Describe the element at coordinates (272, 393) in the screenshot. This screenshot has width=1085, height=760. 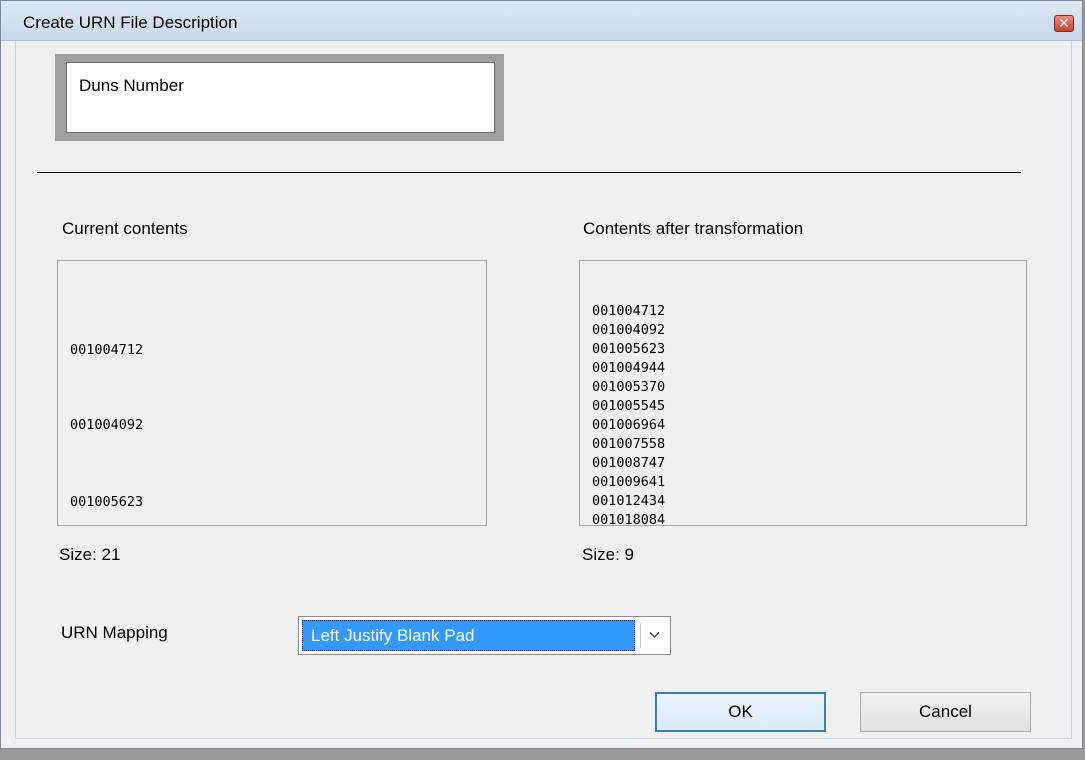
I see `current-contents-list: 001004712 001004092 001005623` at that location.